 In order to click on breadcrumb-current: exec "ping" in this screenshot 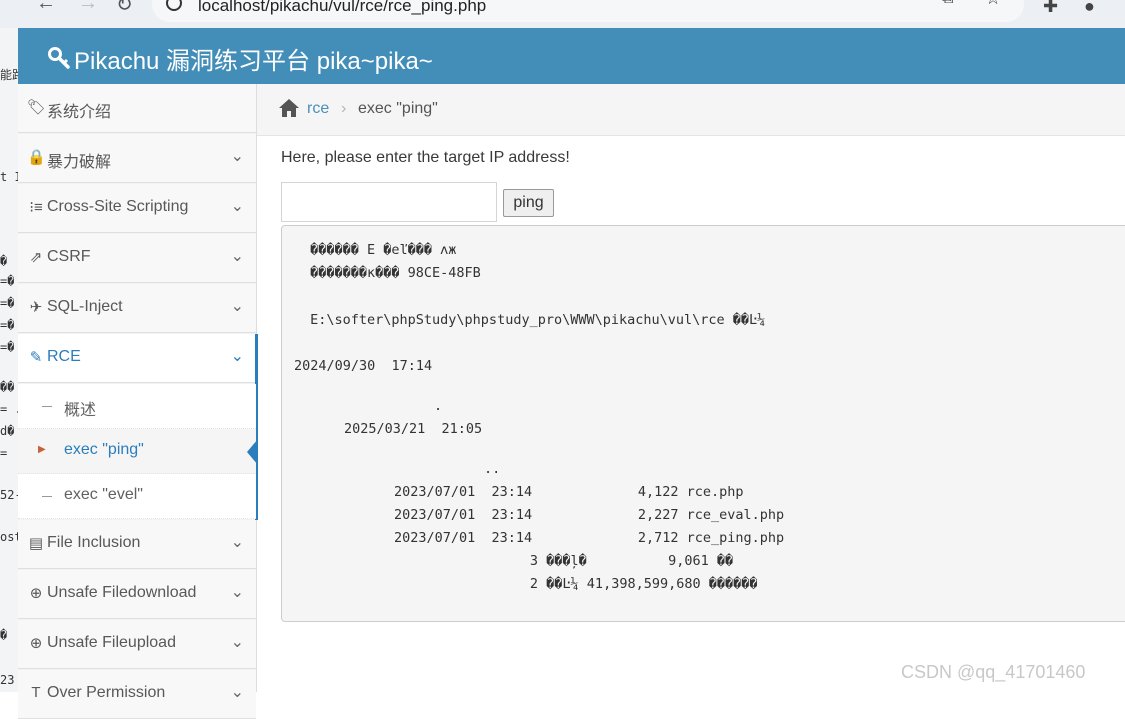, I will do `click(398, 108)`.